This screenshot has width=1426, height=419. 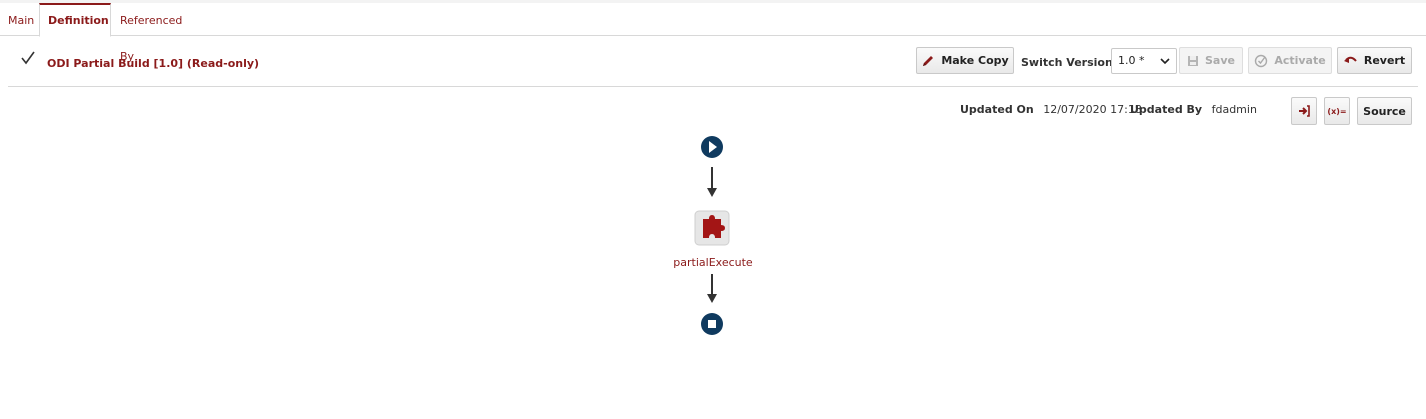 I want to click on step-node, so click(x=712, y=228).